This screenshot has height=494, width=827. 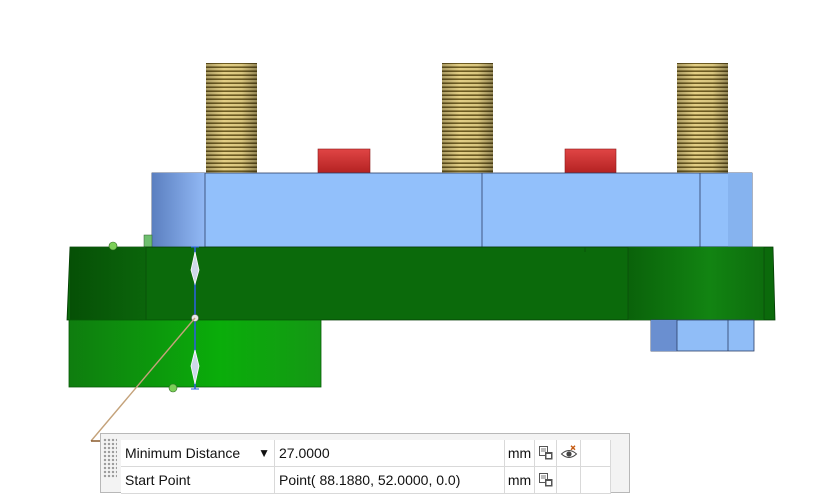 What do you see at coordinates (467, 118) in the screenshot?
I see `threaded-stud-middle` at bounding box center [467, 118].